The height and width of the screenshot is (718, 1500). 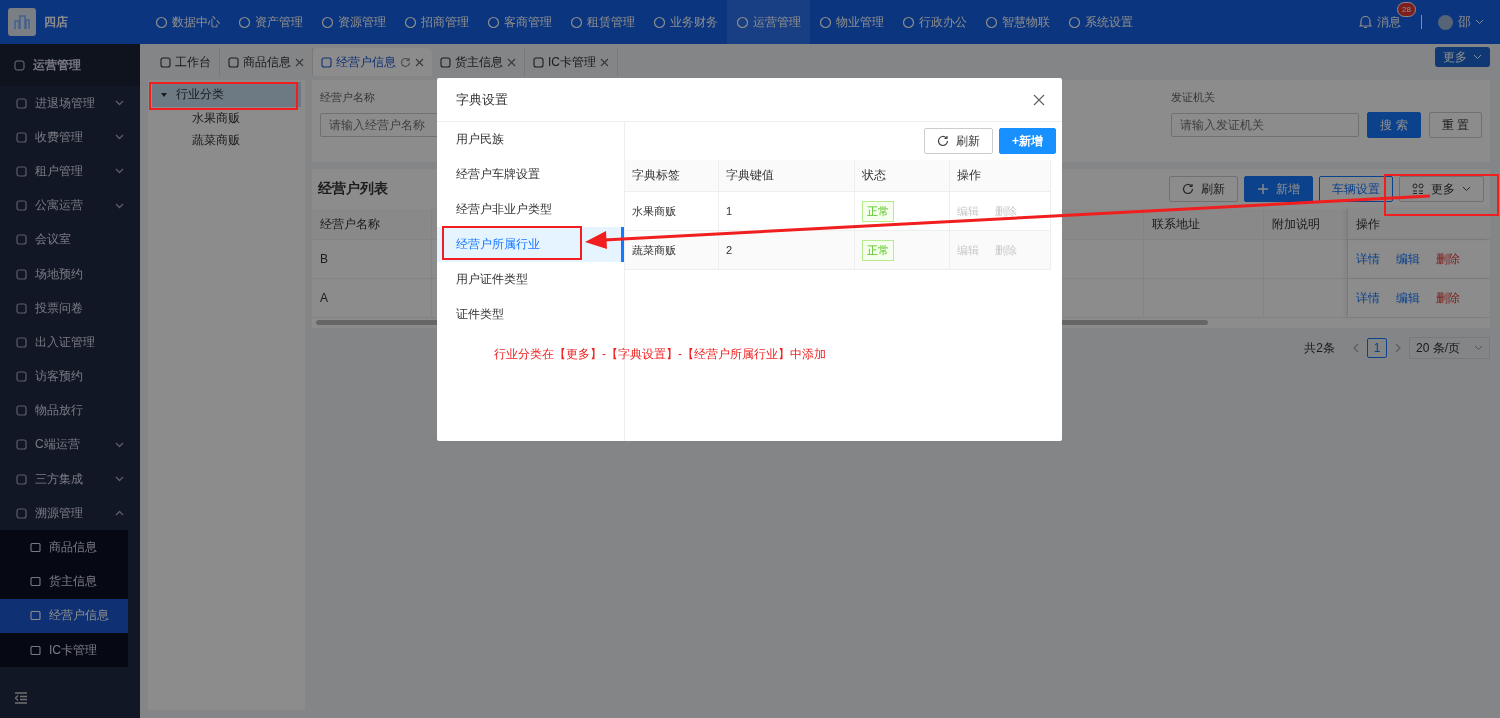 What do you see at coordinates (787, 211) in the screenshot?
I see `table-cell: 1` at bounding box center [787, 211].